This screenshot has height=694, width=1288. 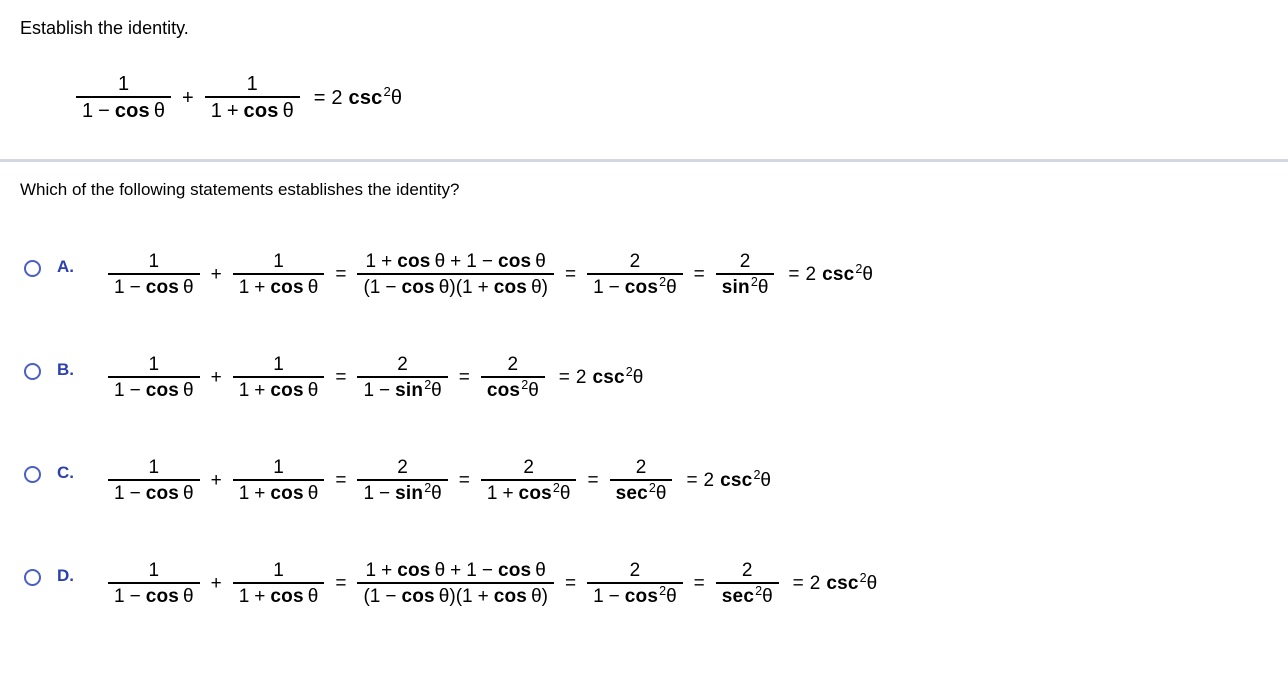 What do you see at coordinates (353, 96) in the screenshot?
I see `equation-right-side: = 2 csc2θ` at bounding box center [353, 96].